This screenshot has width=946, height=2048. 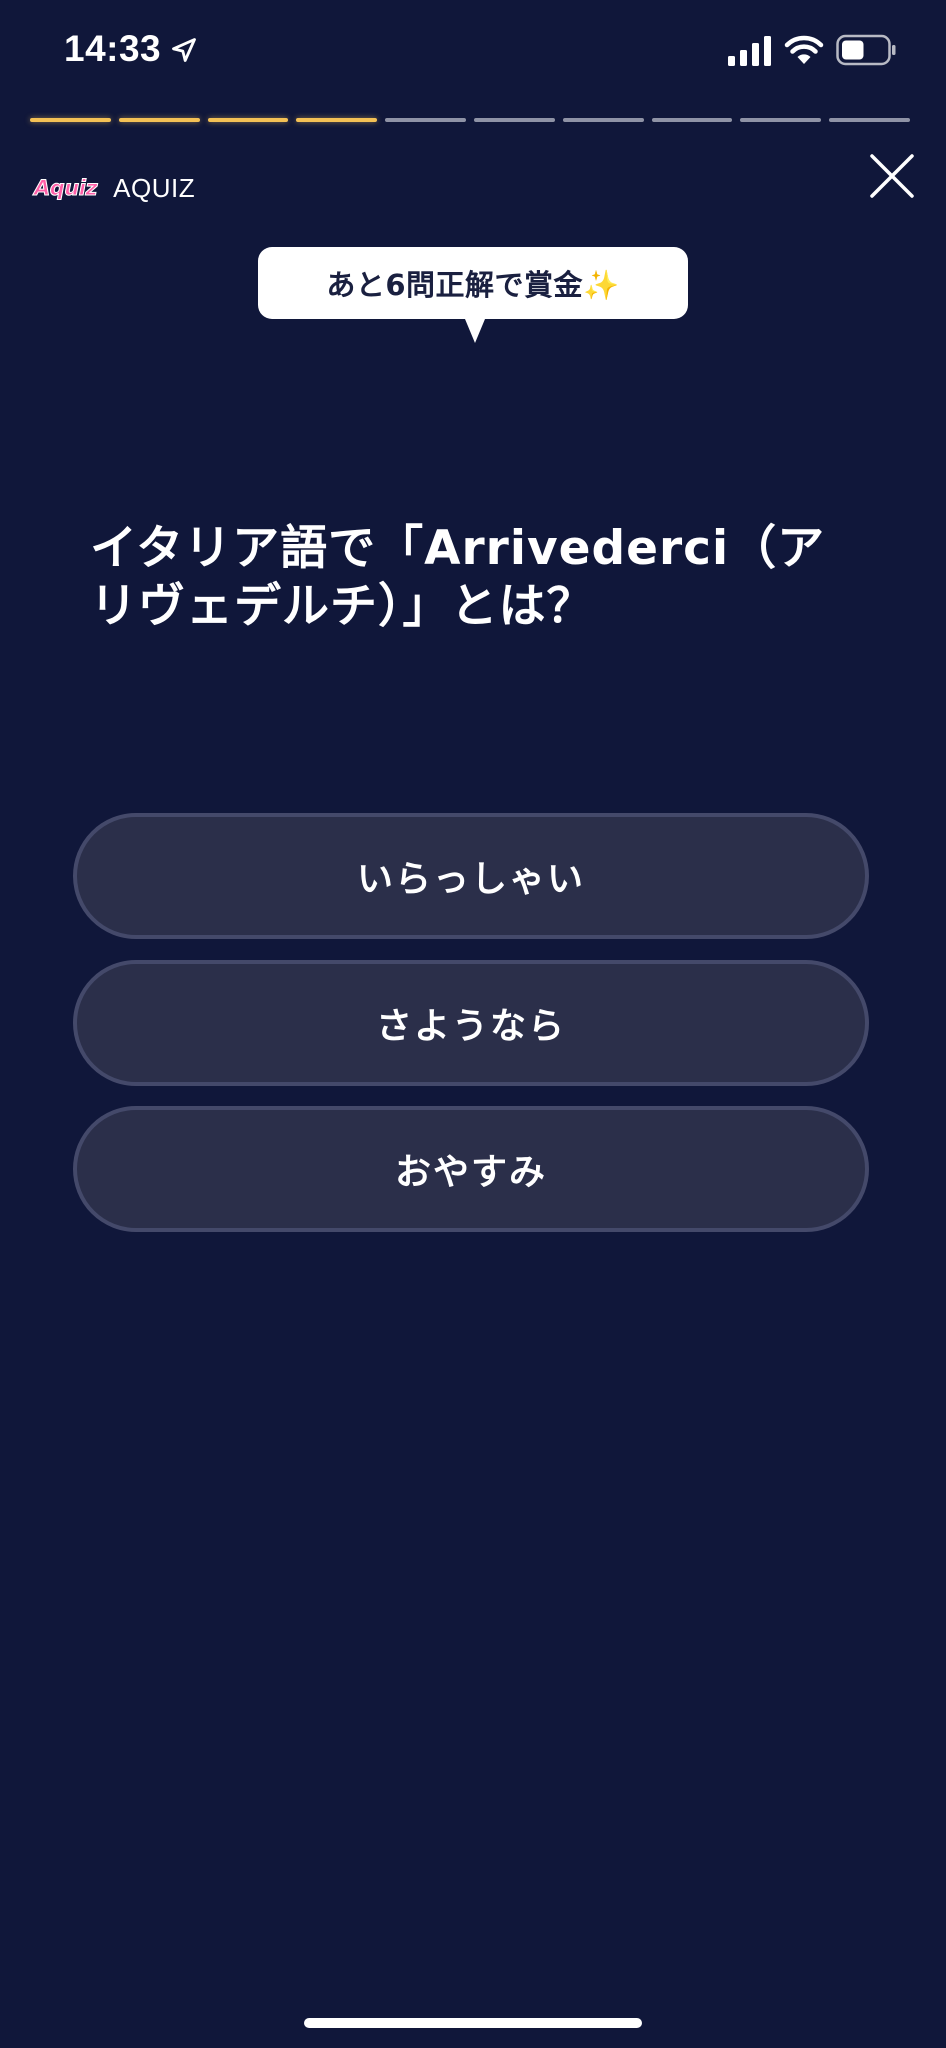 I want to click on answer-button-2: さようなら, so click(x=471, y=1023).